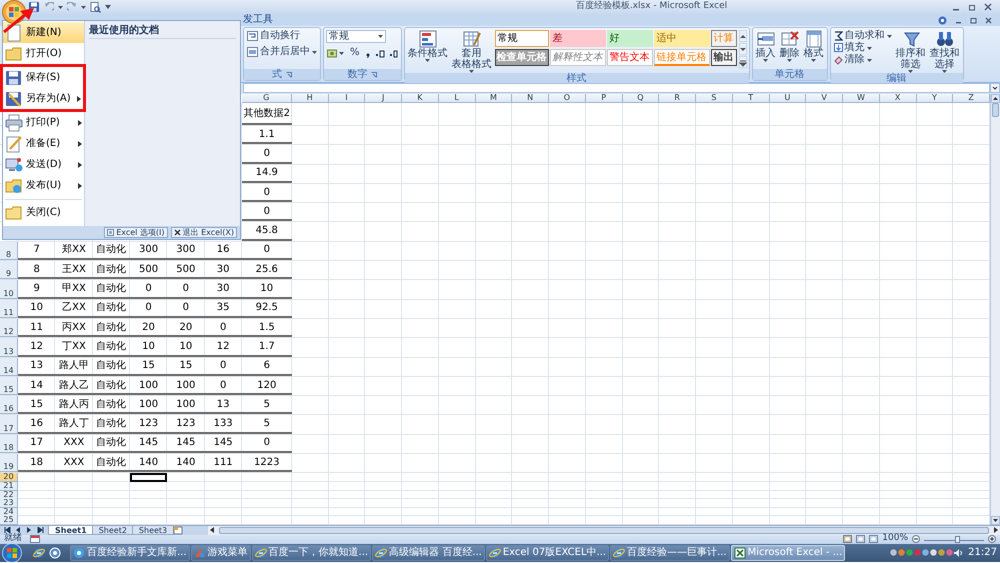 This screenshot has height=563, width=1000. Describe the element at coordinates (9, 463) in the screenshot. I see `row-header: 19` at that location.